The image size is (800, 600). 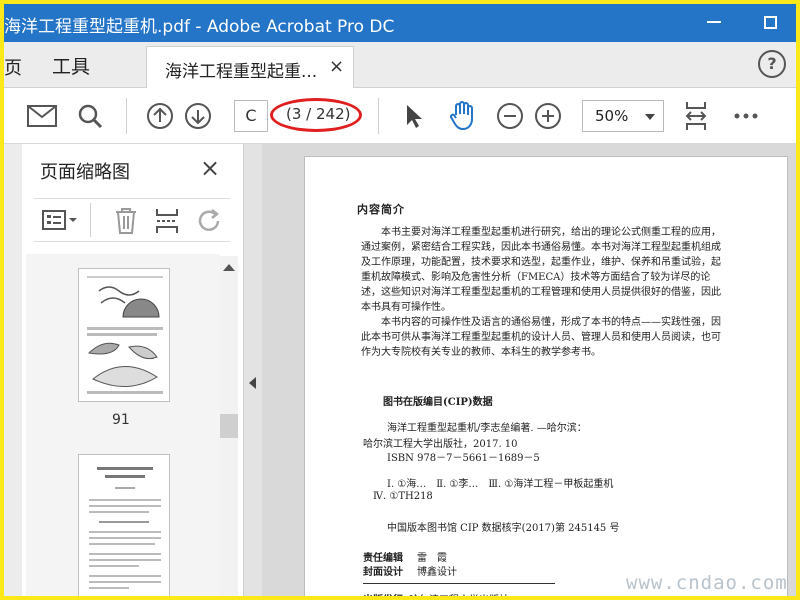 What do you see at coordinates (383, 558) in the screenshot?
I see `editor-label: 责任编辑` at bounding box center [383, 558].